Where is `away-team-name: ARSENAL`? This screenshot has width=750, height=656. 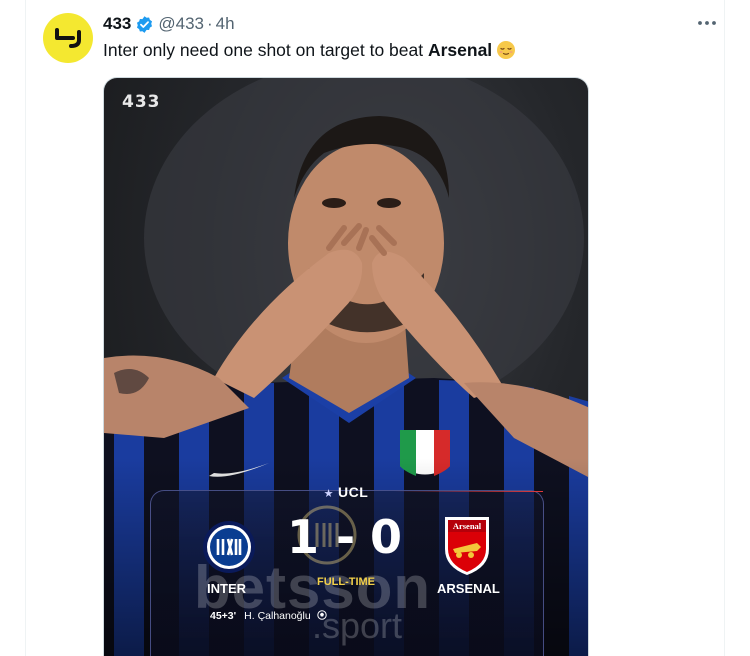 away-team-name: ARSENAL is located at coordinates (468, 588).